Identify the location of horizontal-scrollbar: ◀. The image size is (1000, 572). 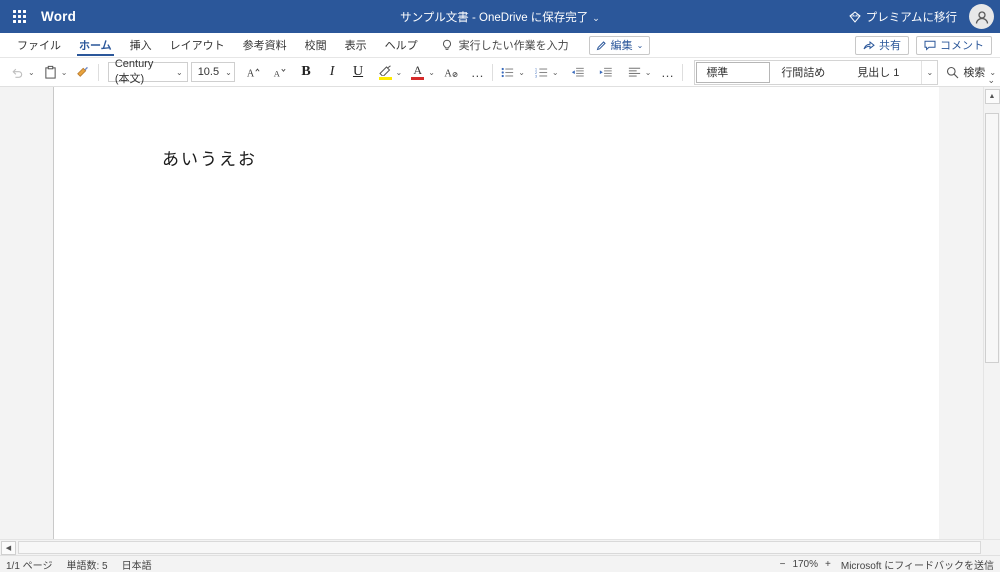
(500, 547).